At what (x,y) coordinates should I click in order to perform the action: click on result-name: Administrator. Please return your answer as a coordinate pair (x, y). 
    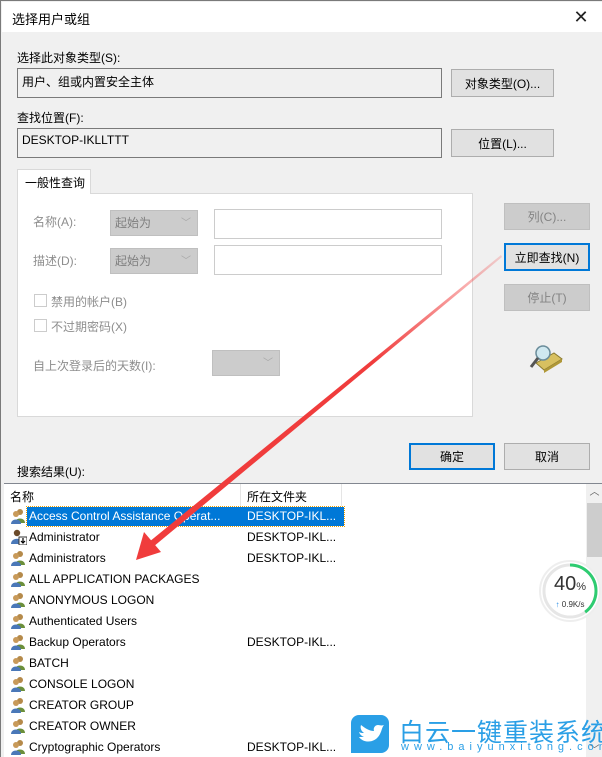
    Looking at the image, I should click on (64, 537).